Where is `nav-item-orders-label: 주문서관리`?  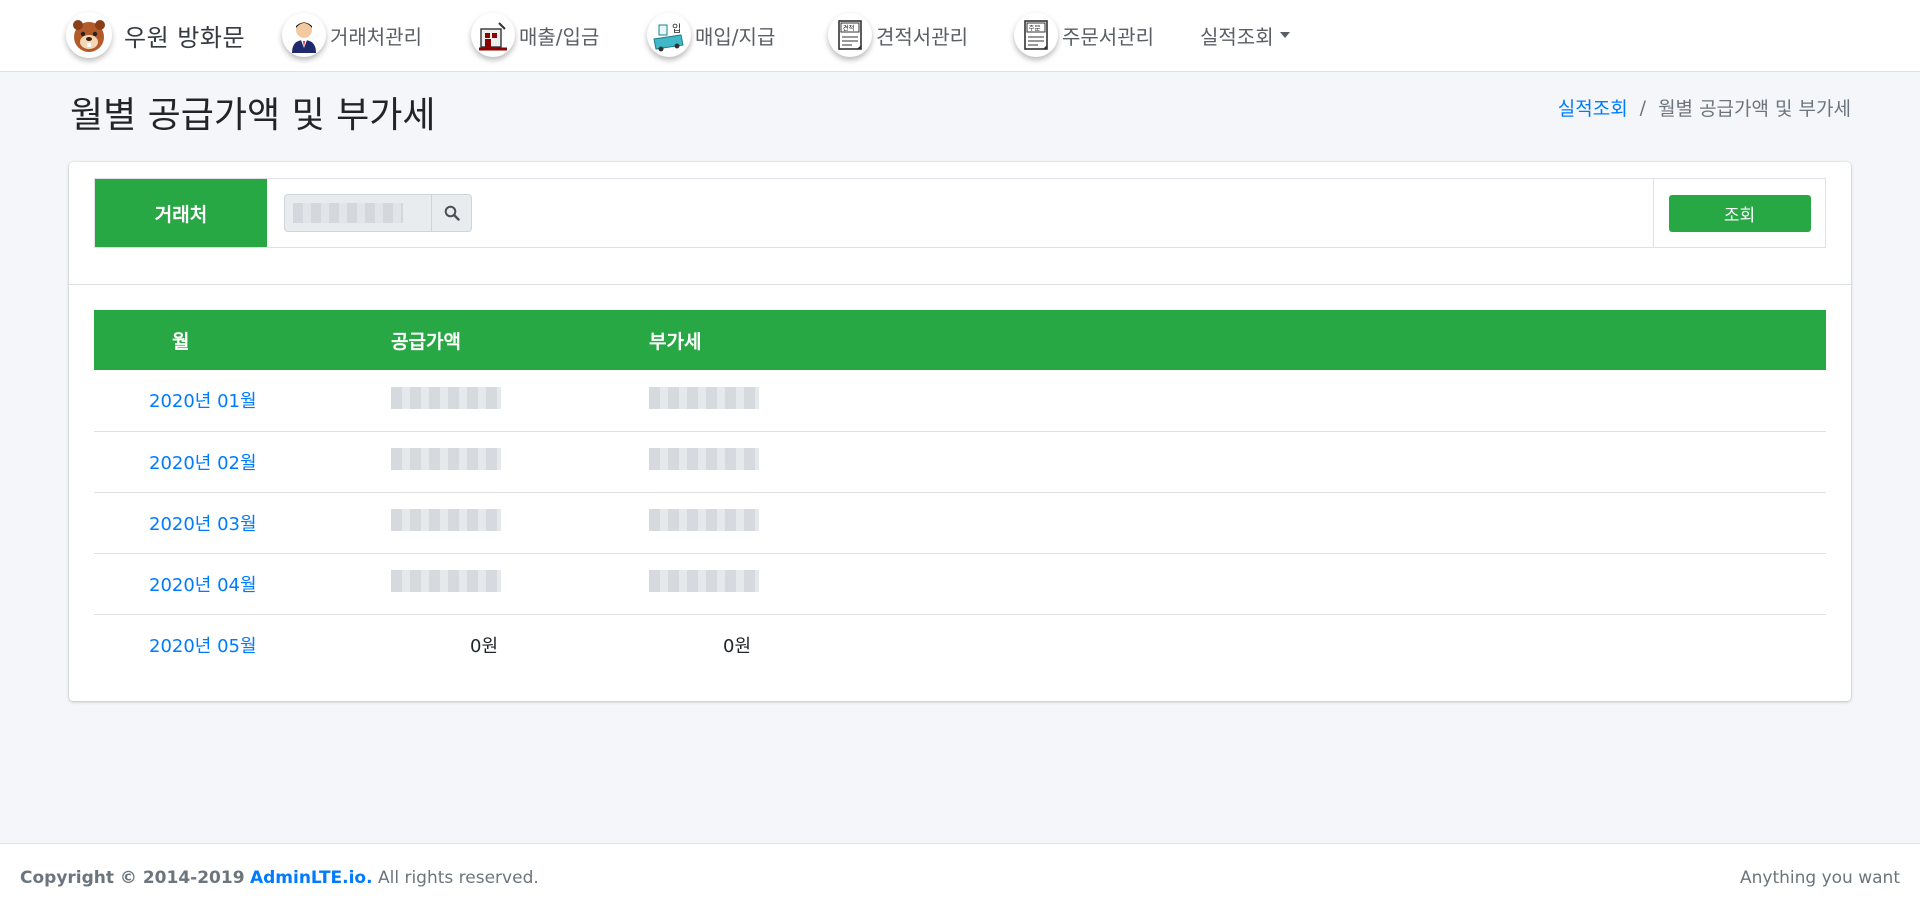
nav-item-orders-label: 주문서관리 is located at coordinates (1108, 36).